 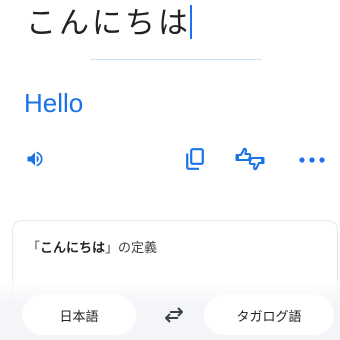 What do you see at coordinates (195, 159) in the screenshot?
I see `copy-icon` at bounding box center [195, 159].